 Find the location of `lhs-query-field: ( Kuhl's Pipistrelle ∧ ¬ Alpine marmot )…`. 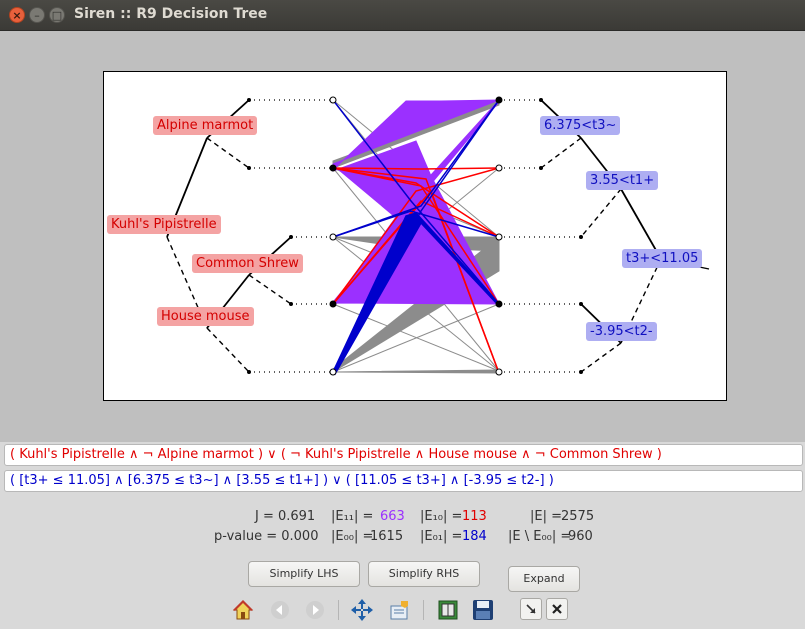

lhs-query-field: ( Kuhl's Pipistrelle ∧ ¬ Alpine marmot )… is located at coordinates (403, 455).